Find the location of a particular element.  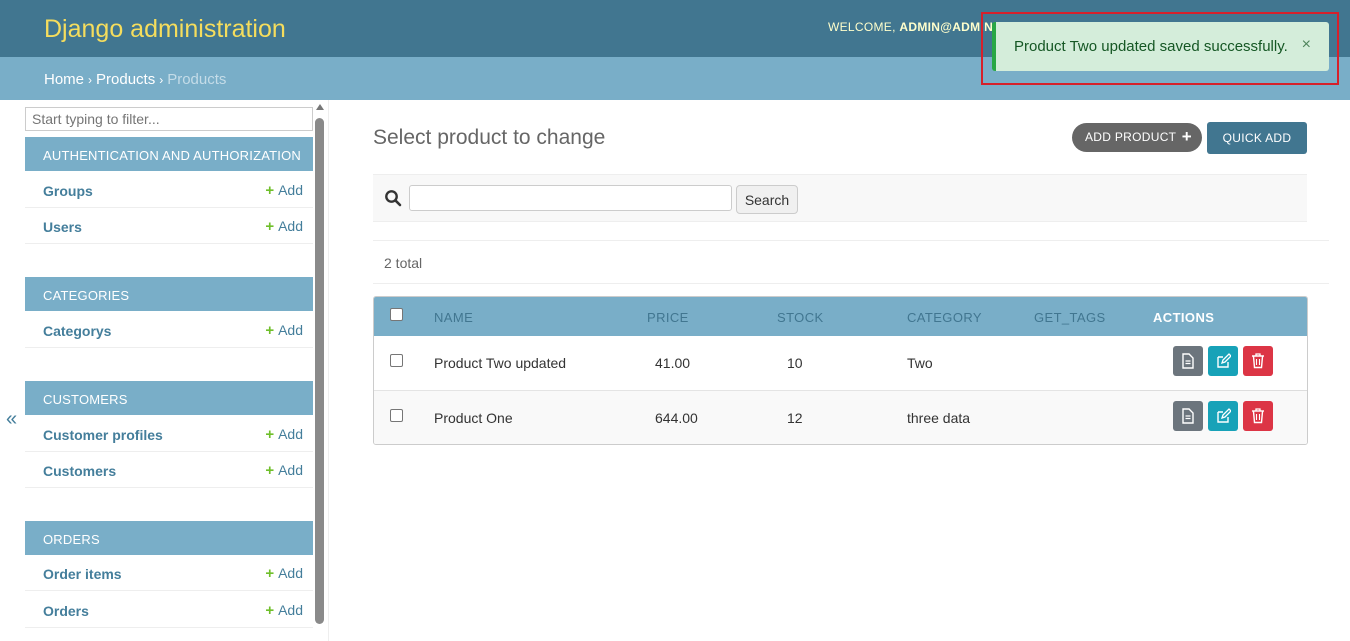

sidebar-item-customers: Customers + Add is located at coordinates (169, 470).